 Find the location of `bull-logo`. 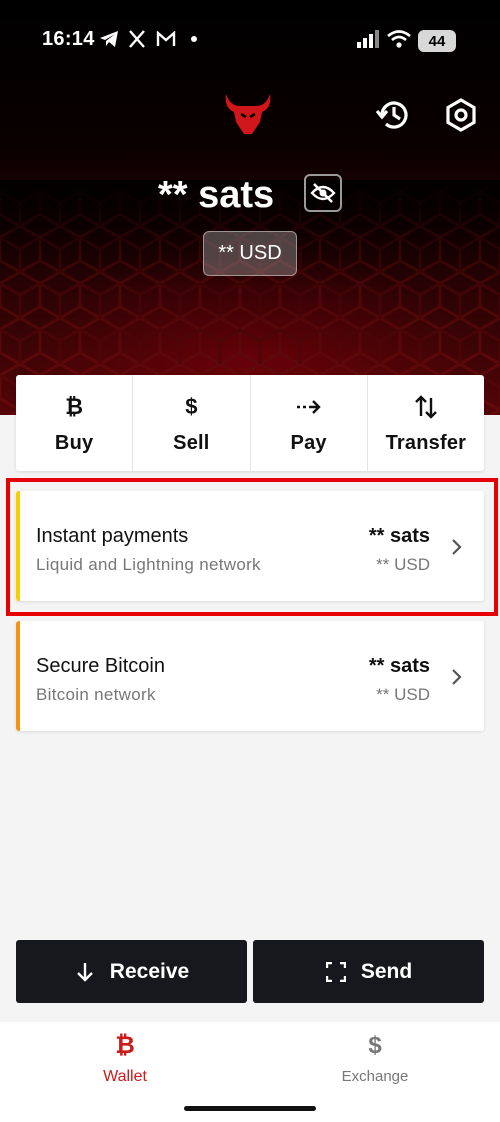

bull-logo is located at coordinates (248, 114).